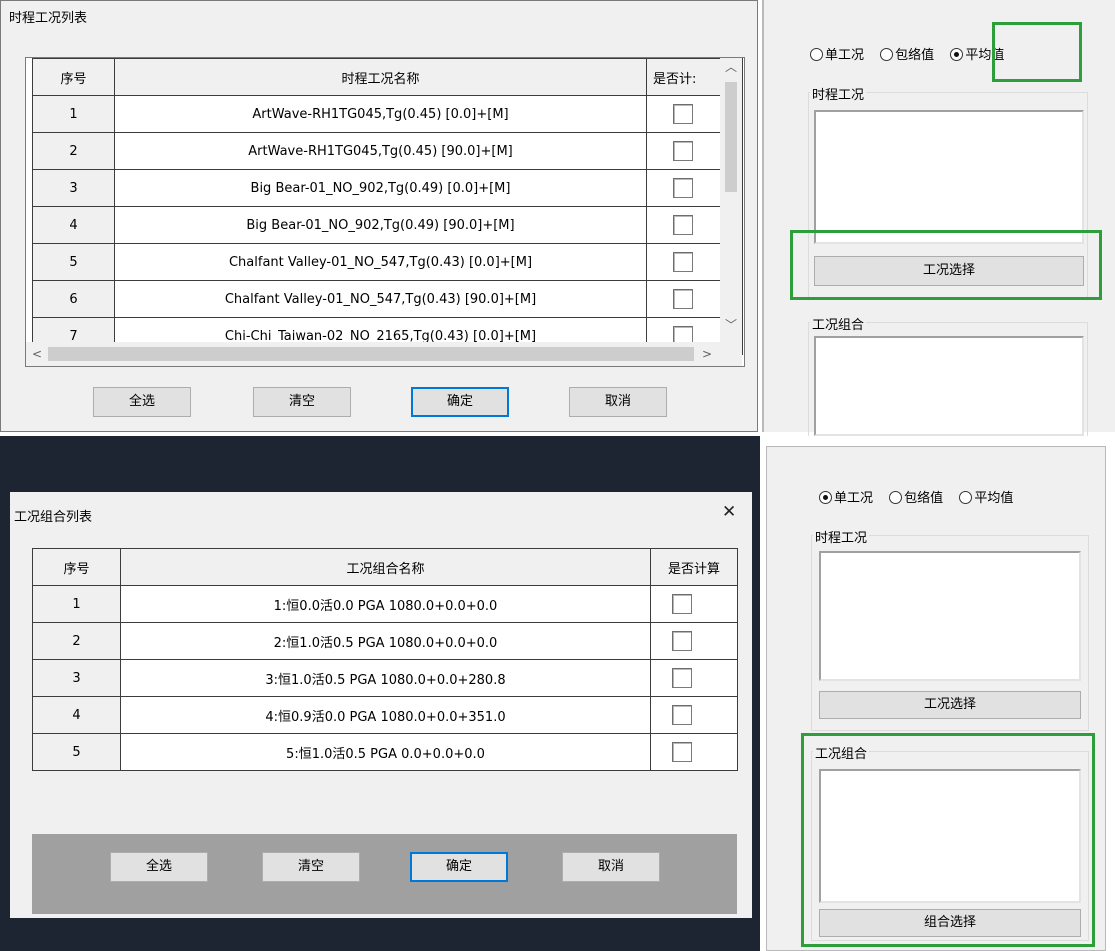 Image resolution: width=1115 pixels, height=951 pixels. Describe the element at coordinates (948, 840) in the screenshot. I see `combo-highlight` at that location.